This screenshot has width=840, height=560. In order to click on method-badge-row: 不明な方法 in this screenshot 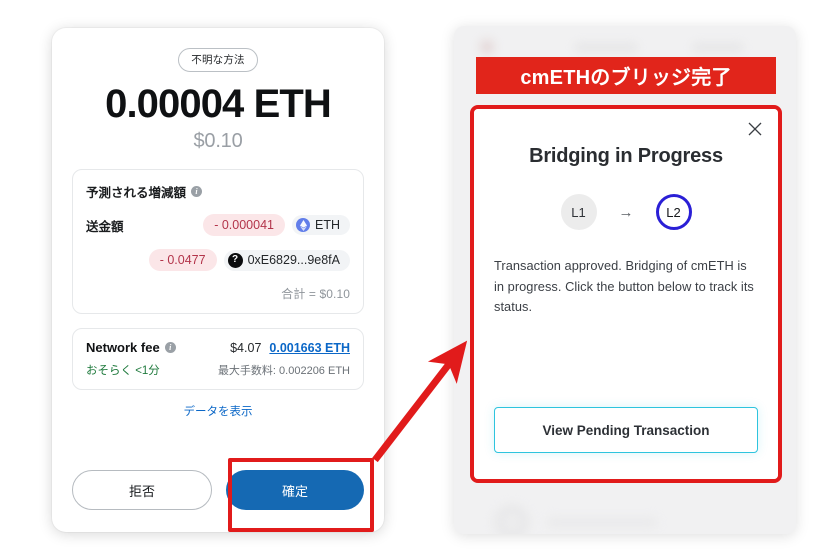, I will do `click(218, 60)`.